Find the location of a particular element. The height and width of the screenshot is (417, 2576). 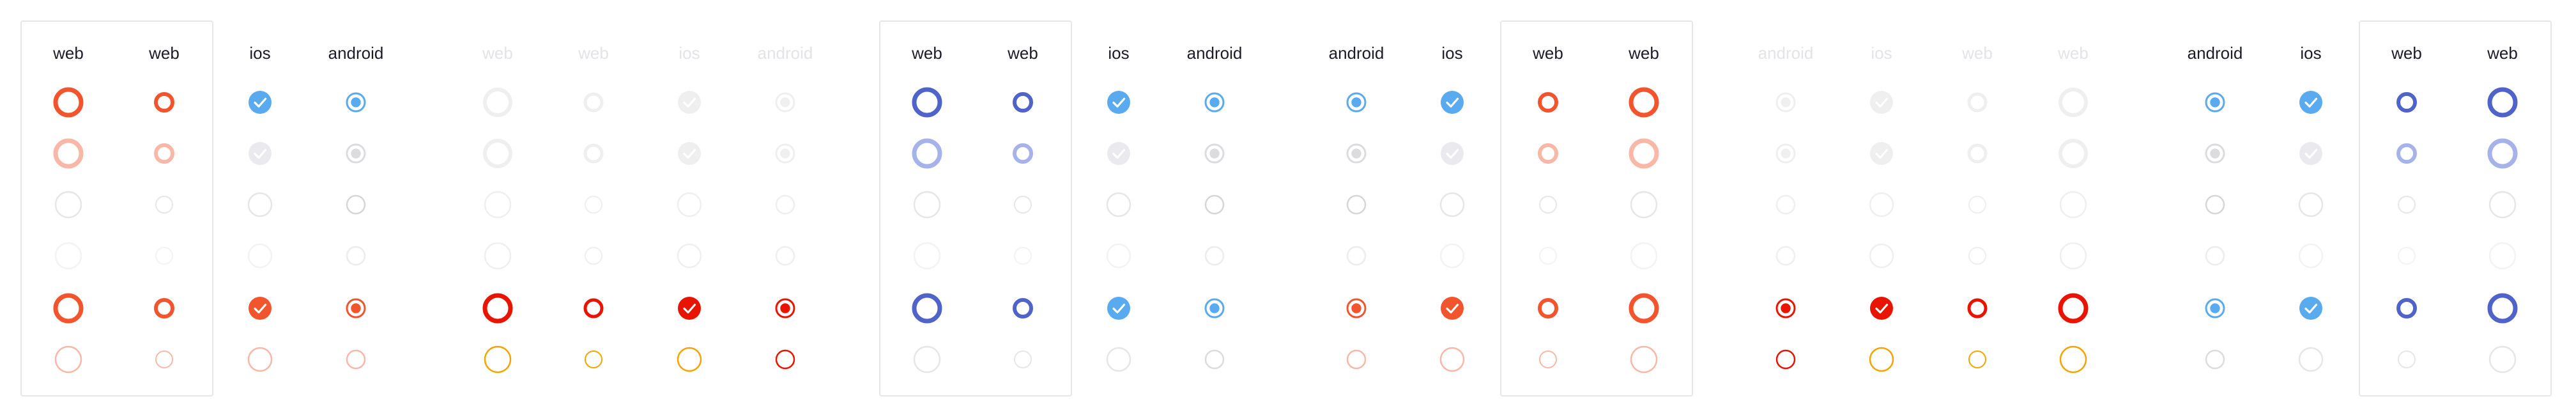

radio-unchecked-disabled-icon is located at coordinates (2073, 256).